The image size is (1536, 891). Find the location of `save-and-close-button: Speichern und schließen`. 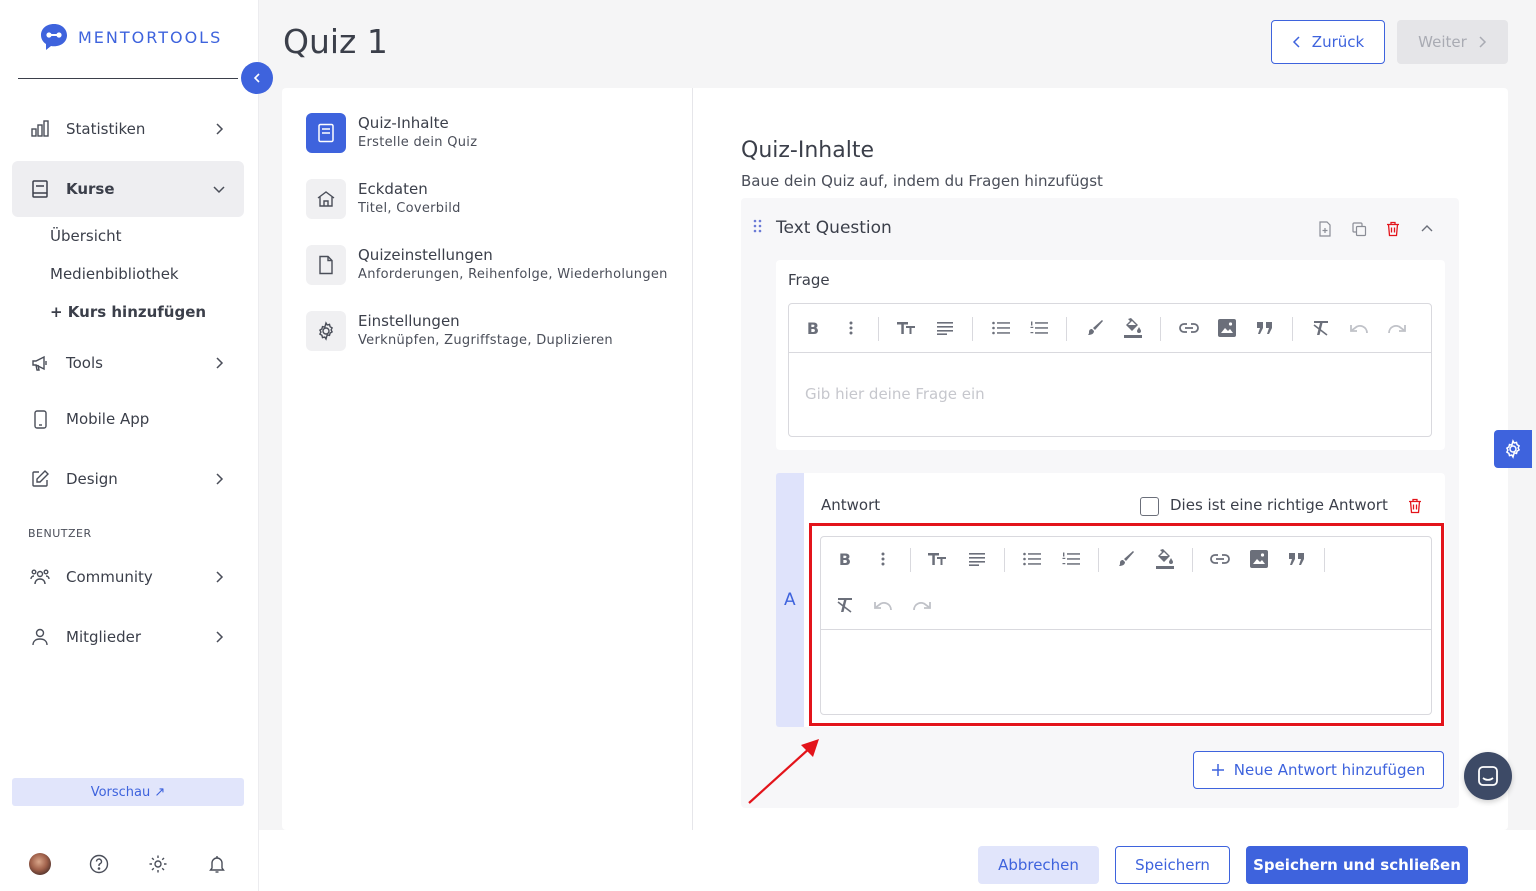

save-and-close-button: Speichern und schließen is located at coordinates (1357, 865).